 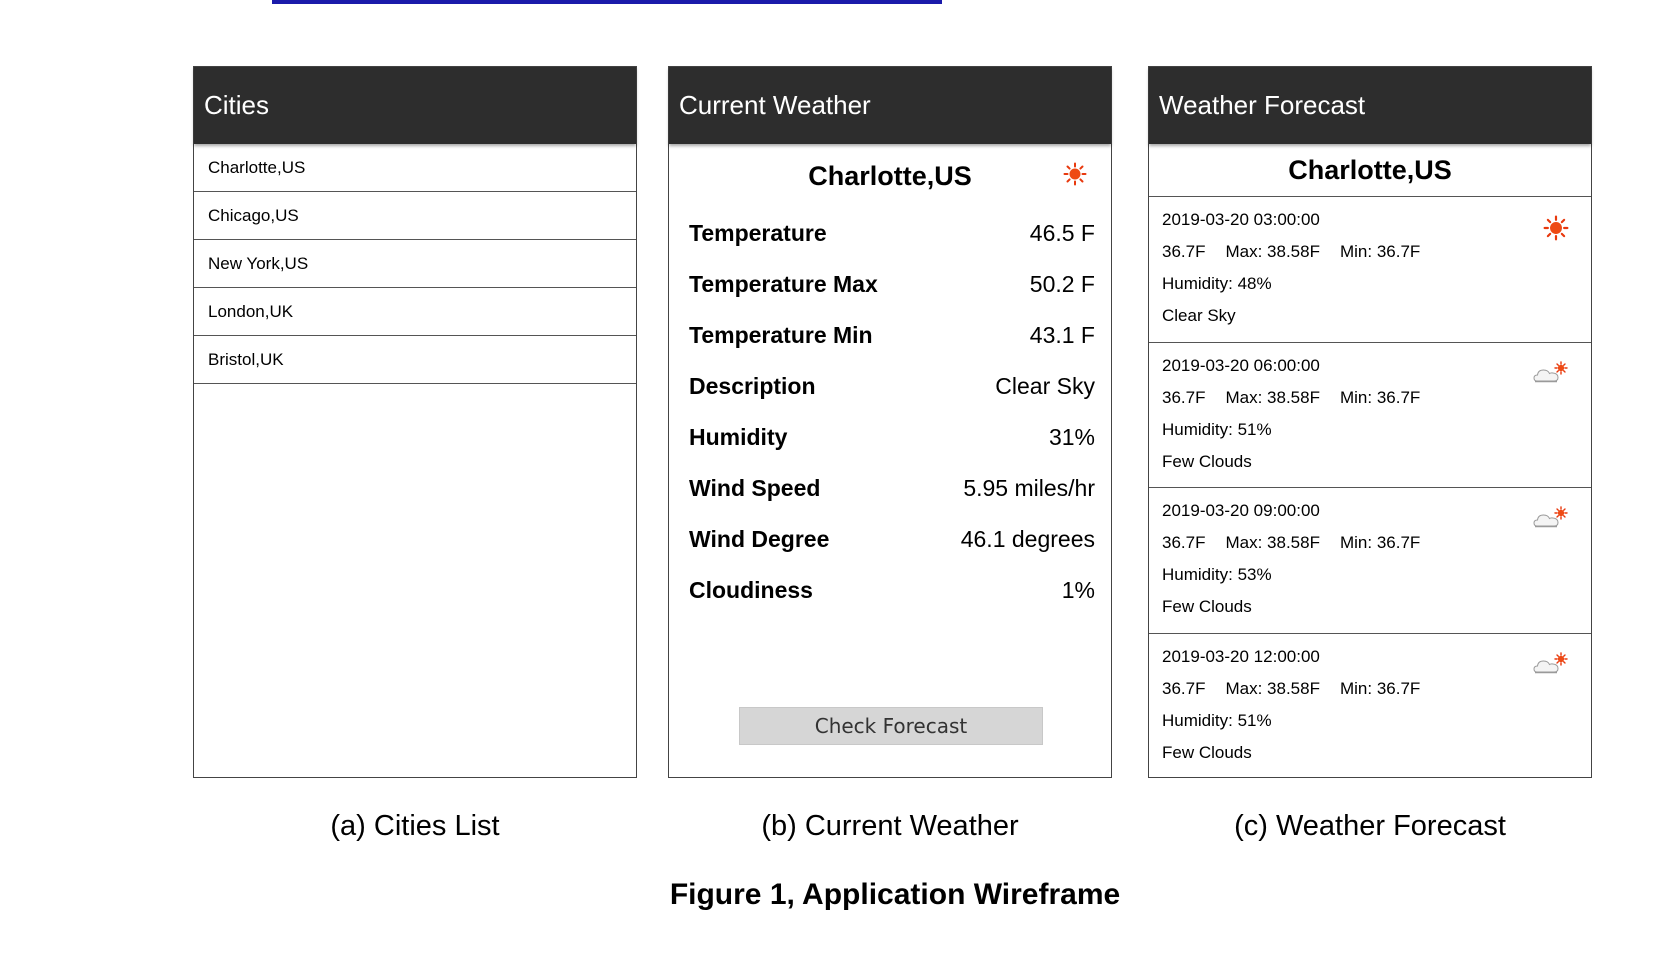 I want to click on cities-header: Cities, so click(x=415, y=105).